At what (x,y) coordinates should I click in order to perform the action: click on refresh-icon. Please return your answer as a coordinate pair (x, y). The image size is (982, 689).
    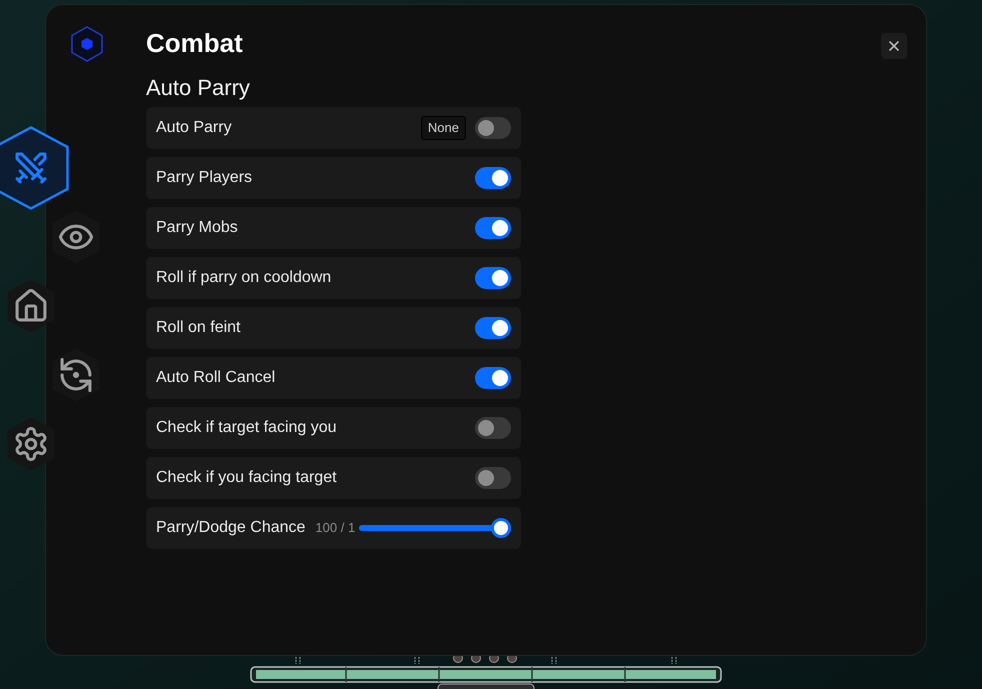
    Looking at the image, I should click on (76, 375).